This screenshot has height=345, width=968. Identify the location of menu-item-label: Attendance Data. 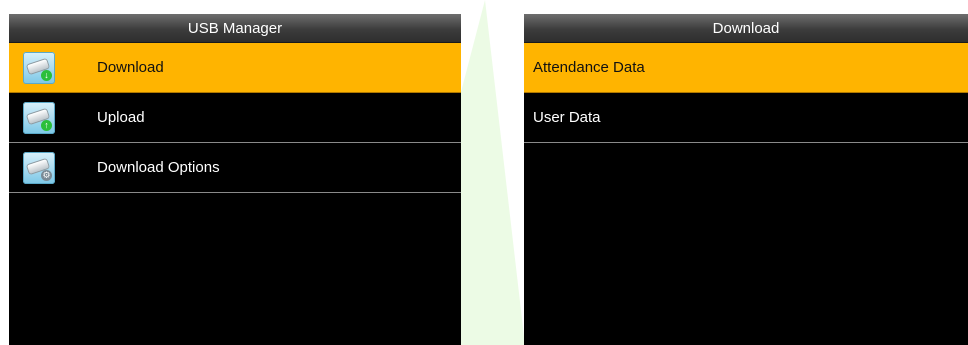
(589, 67).